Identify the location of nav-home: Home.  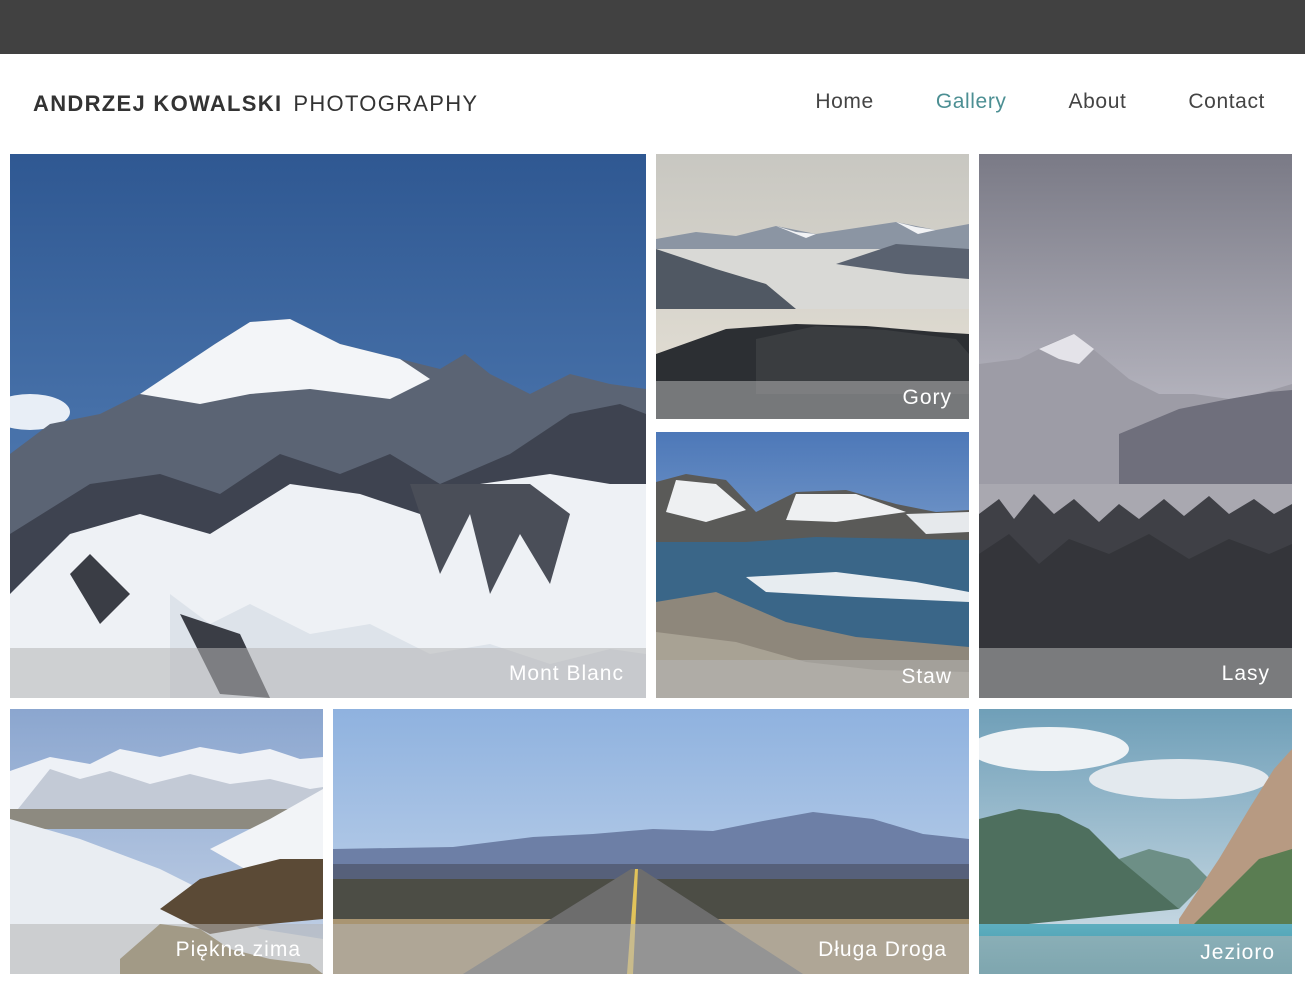
(844, 102).